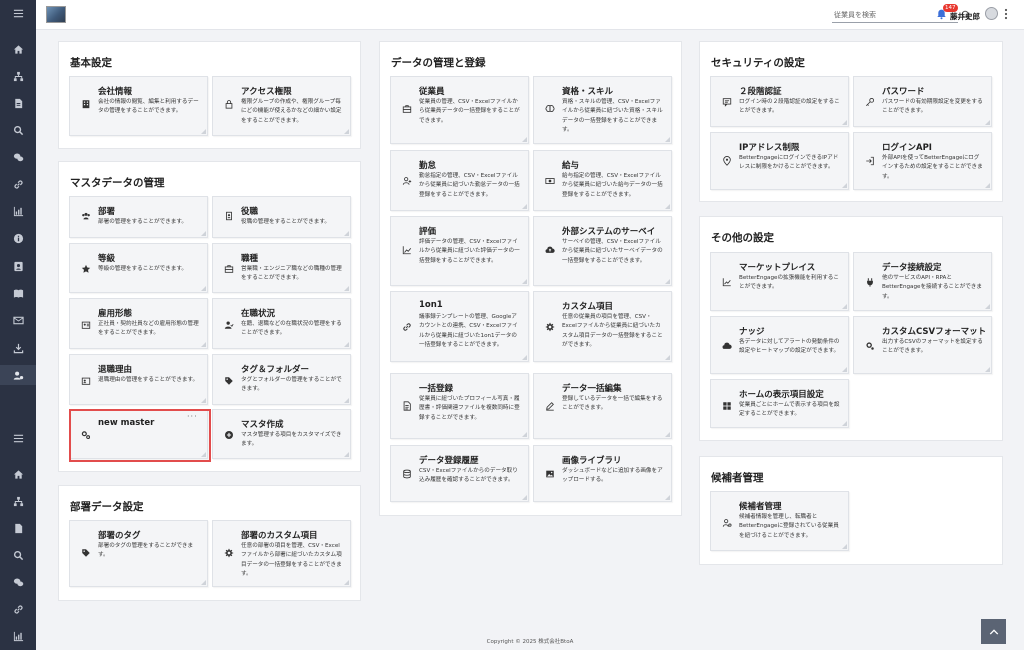  Describe the element at coordinates (91, 63) in the screenshot. I see `section-title: 基本設定` at that location.